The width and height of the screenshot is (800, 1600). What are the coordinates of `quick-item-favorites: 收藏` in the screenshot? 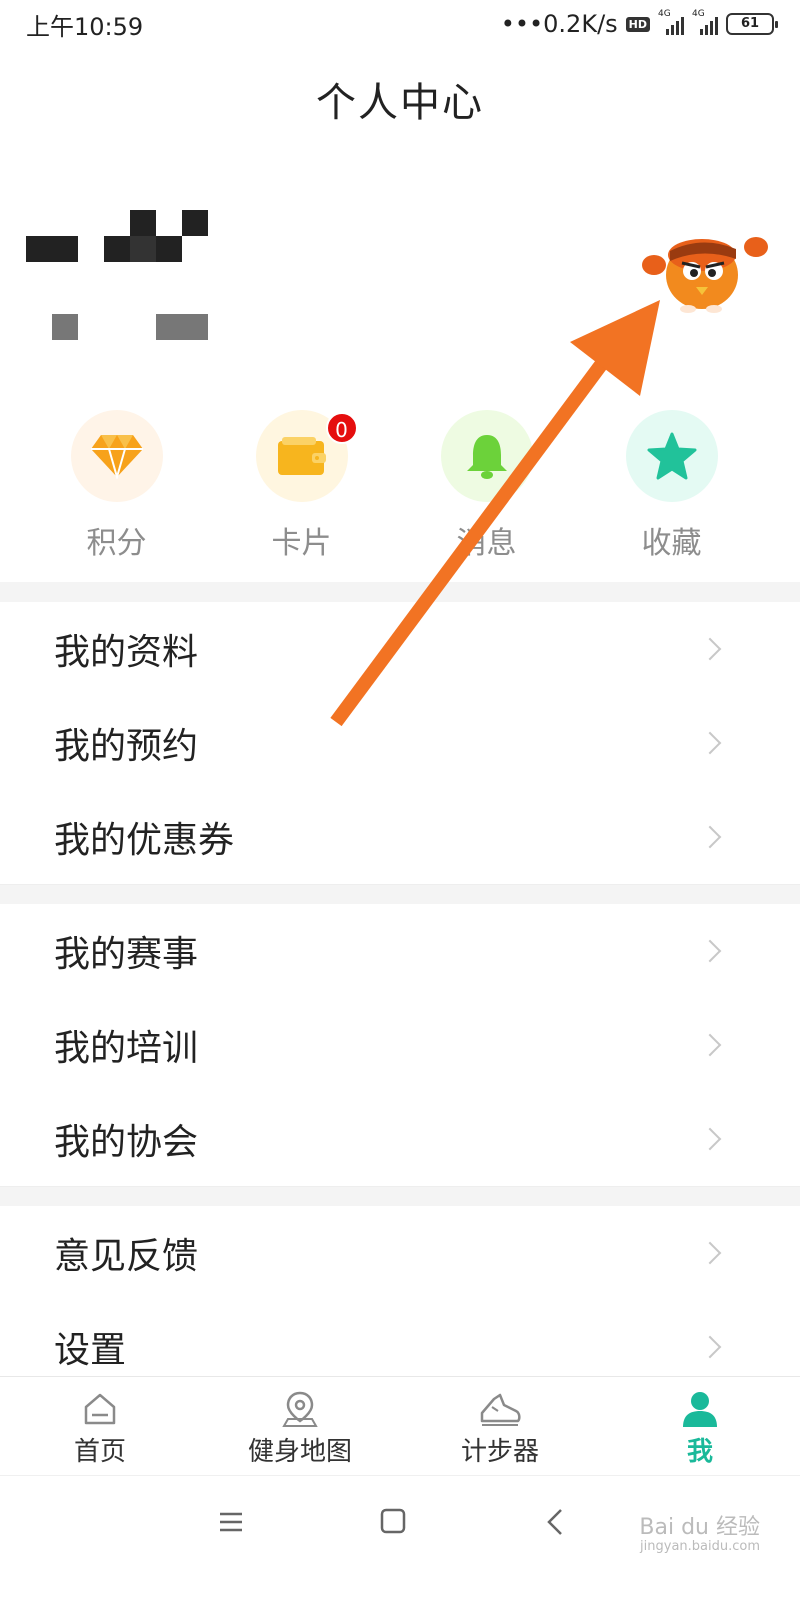 It's located at (671, 486).